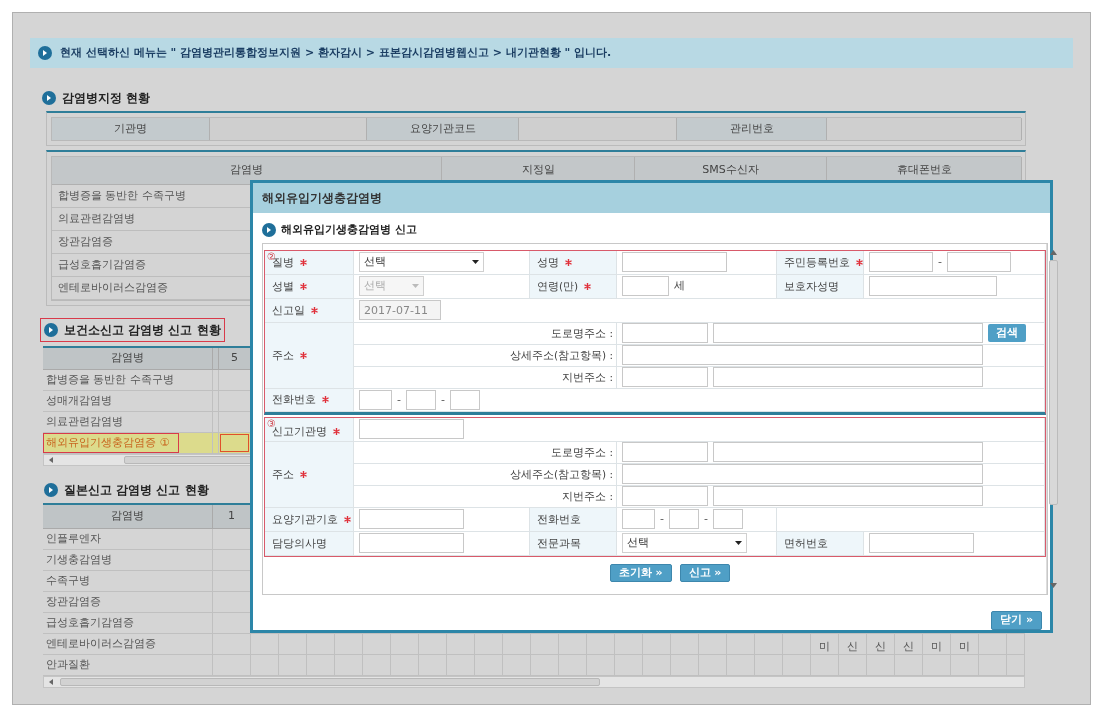 Image resolution: width=1103 pixels, height=718 pixels. Describe the element at coordinates (128, 539) in the screenshot. I see `table-cell: 인플루엔자` at that location.